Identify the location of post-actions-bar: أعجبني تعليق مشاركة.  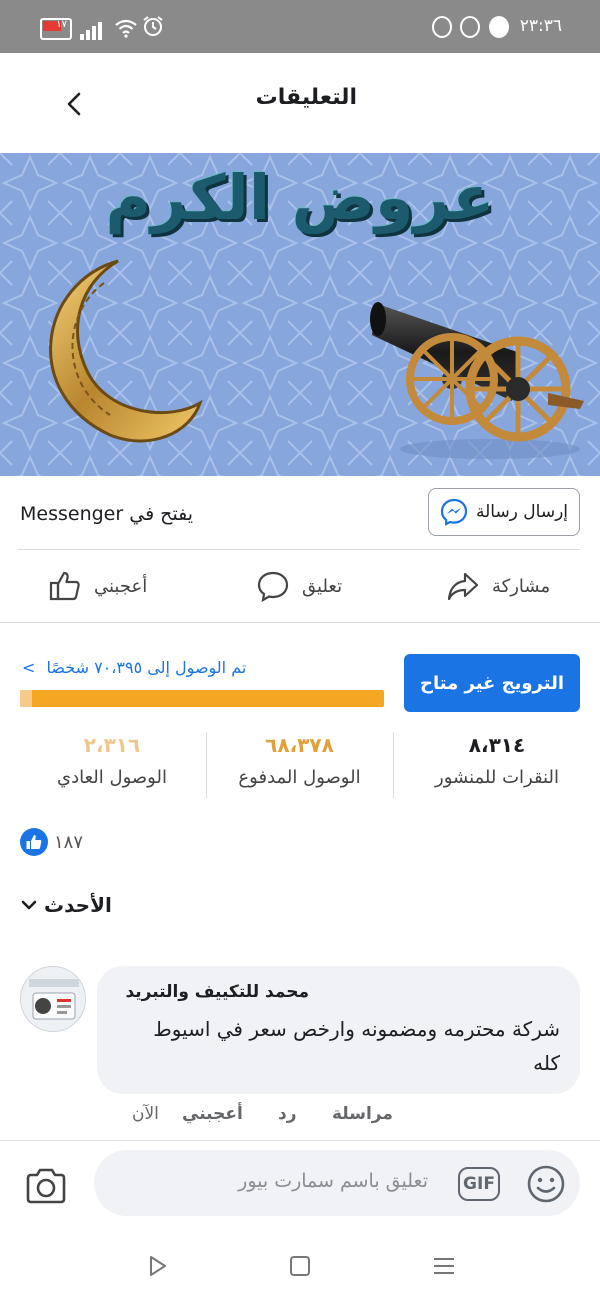
(300, 586).